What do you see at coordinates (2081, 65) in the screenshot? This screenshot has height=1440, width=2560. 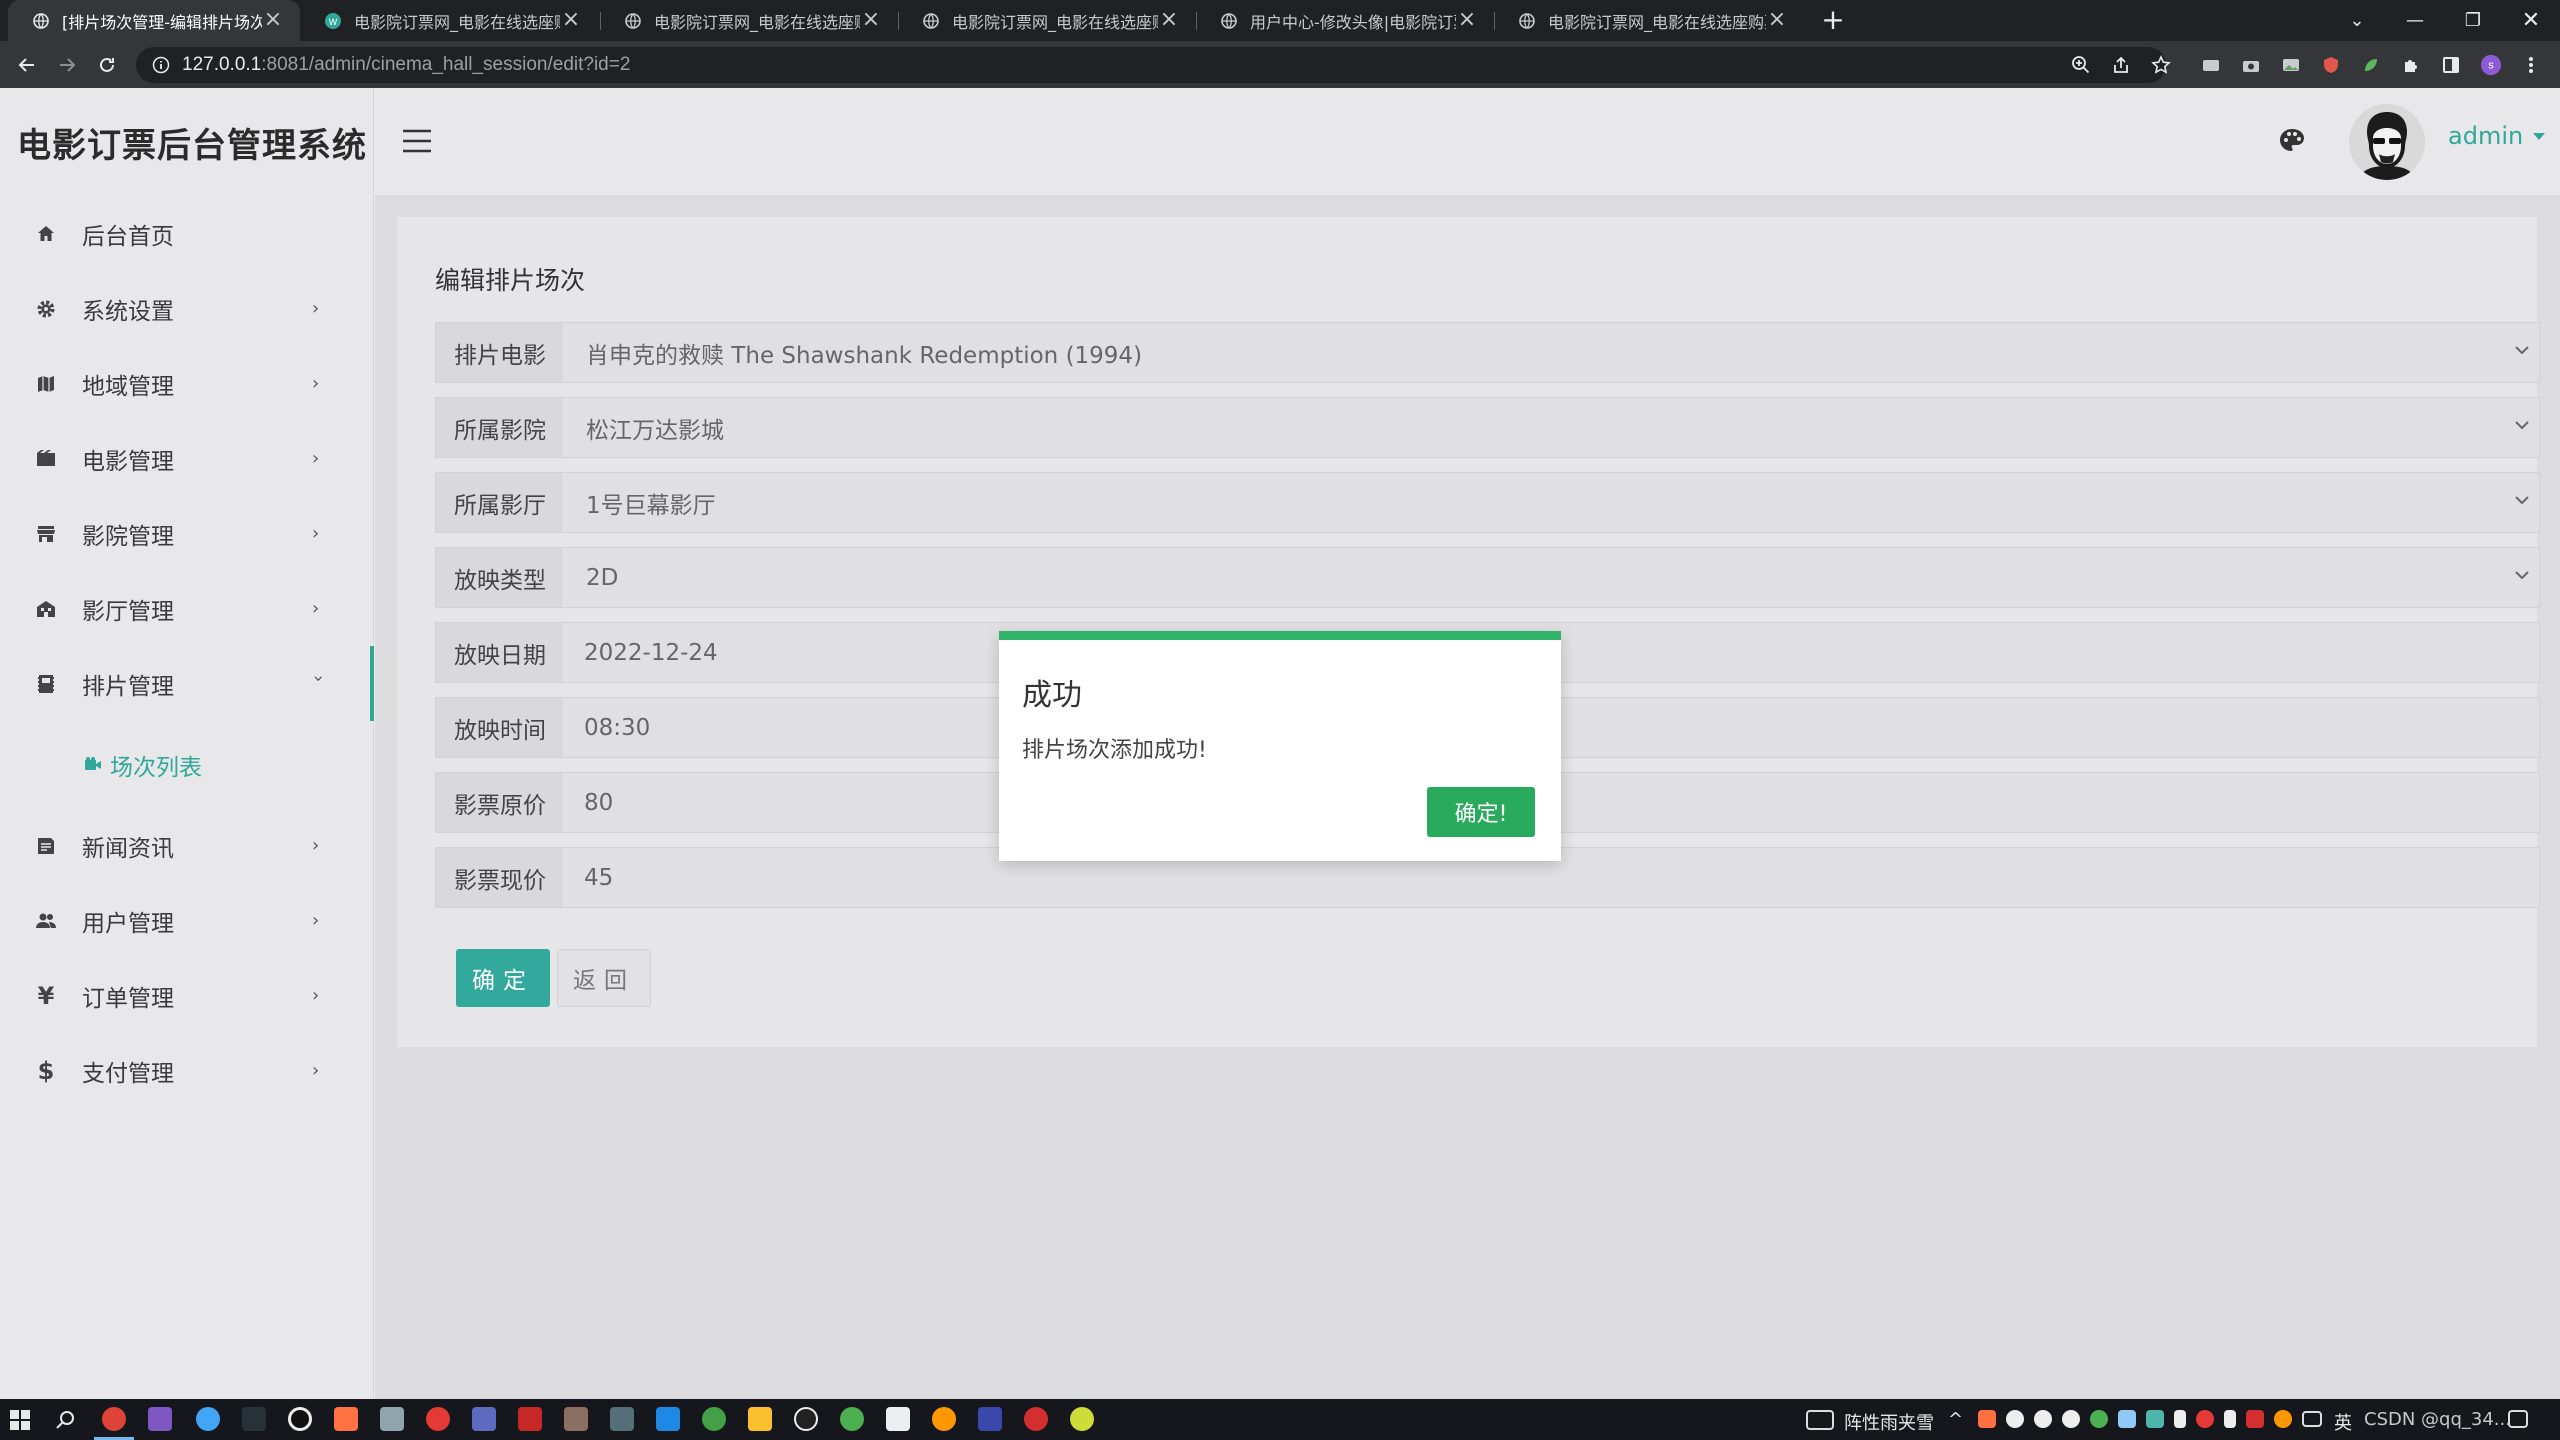 I see `zoom-icon` at bounding box center [2081, 65].